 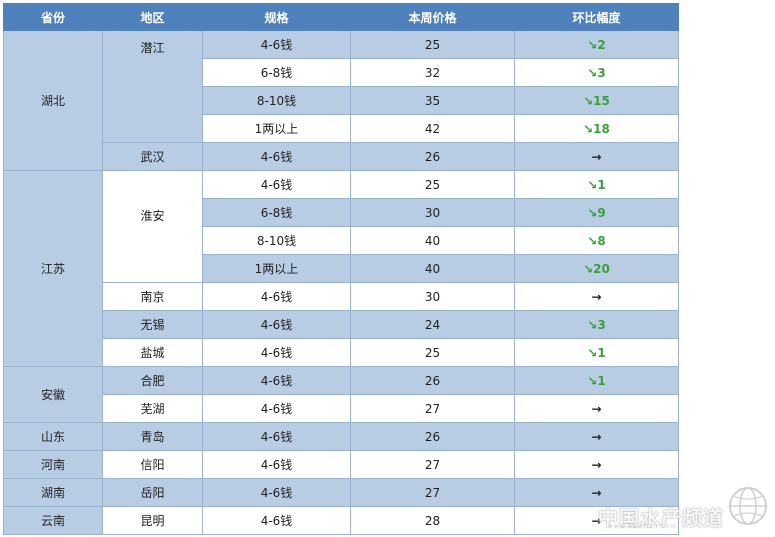 I want to click on region-cell: 信阳, so click(x=152, y=464).